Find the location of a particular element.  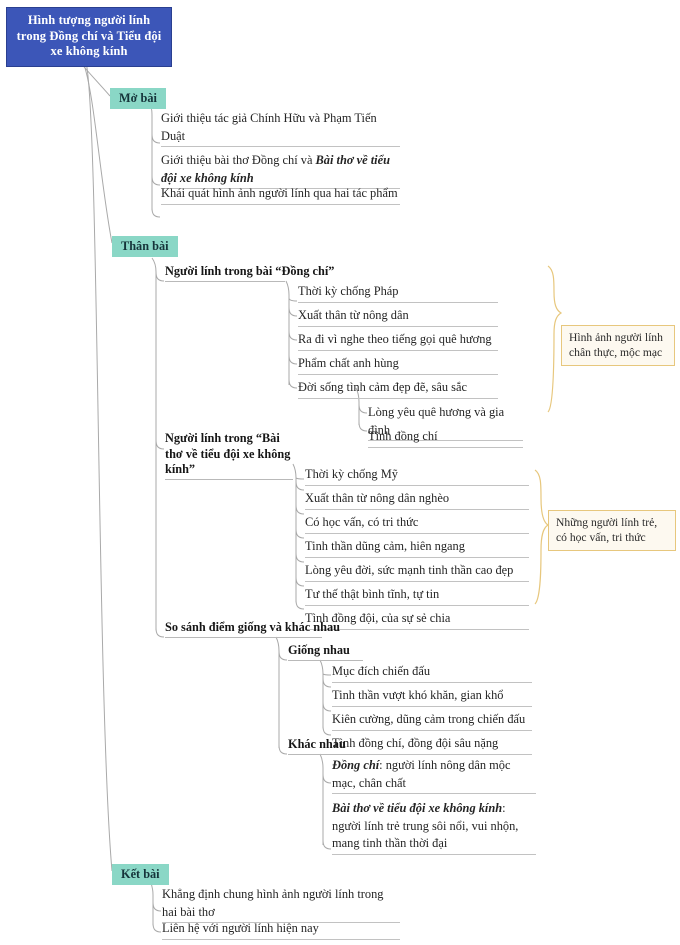

leaf-item: Xuất thân từ nông dân nghèo is located at coordinates (417, 500).